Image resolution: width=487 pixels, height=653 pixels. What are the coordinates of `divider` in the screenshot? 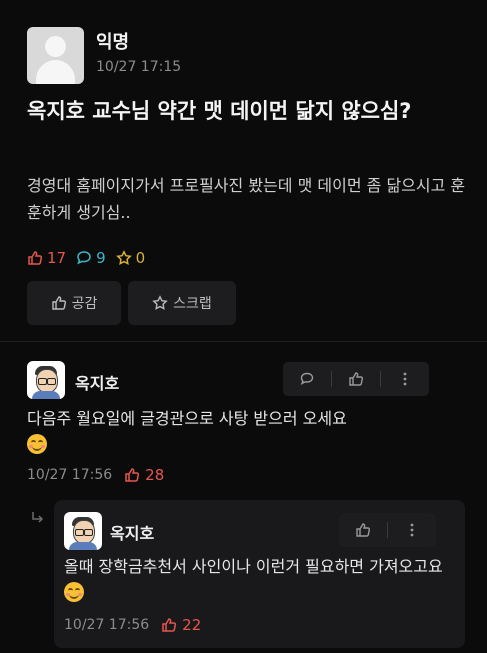 It's located at (243, 341).